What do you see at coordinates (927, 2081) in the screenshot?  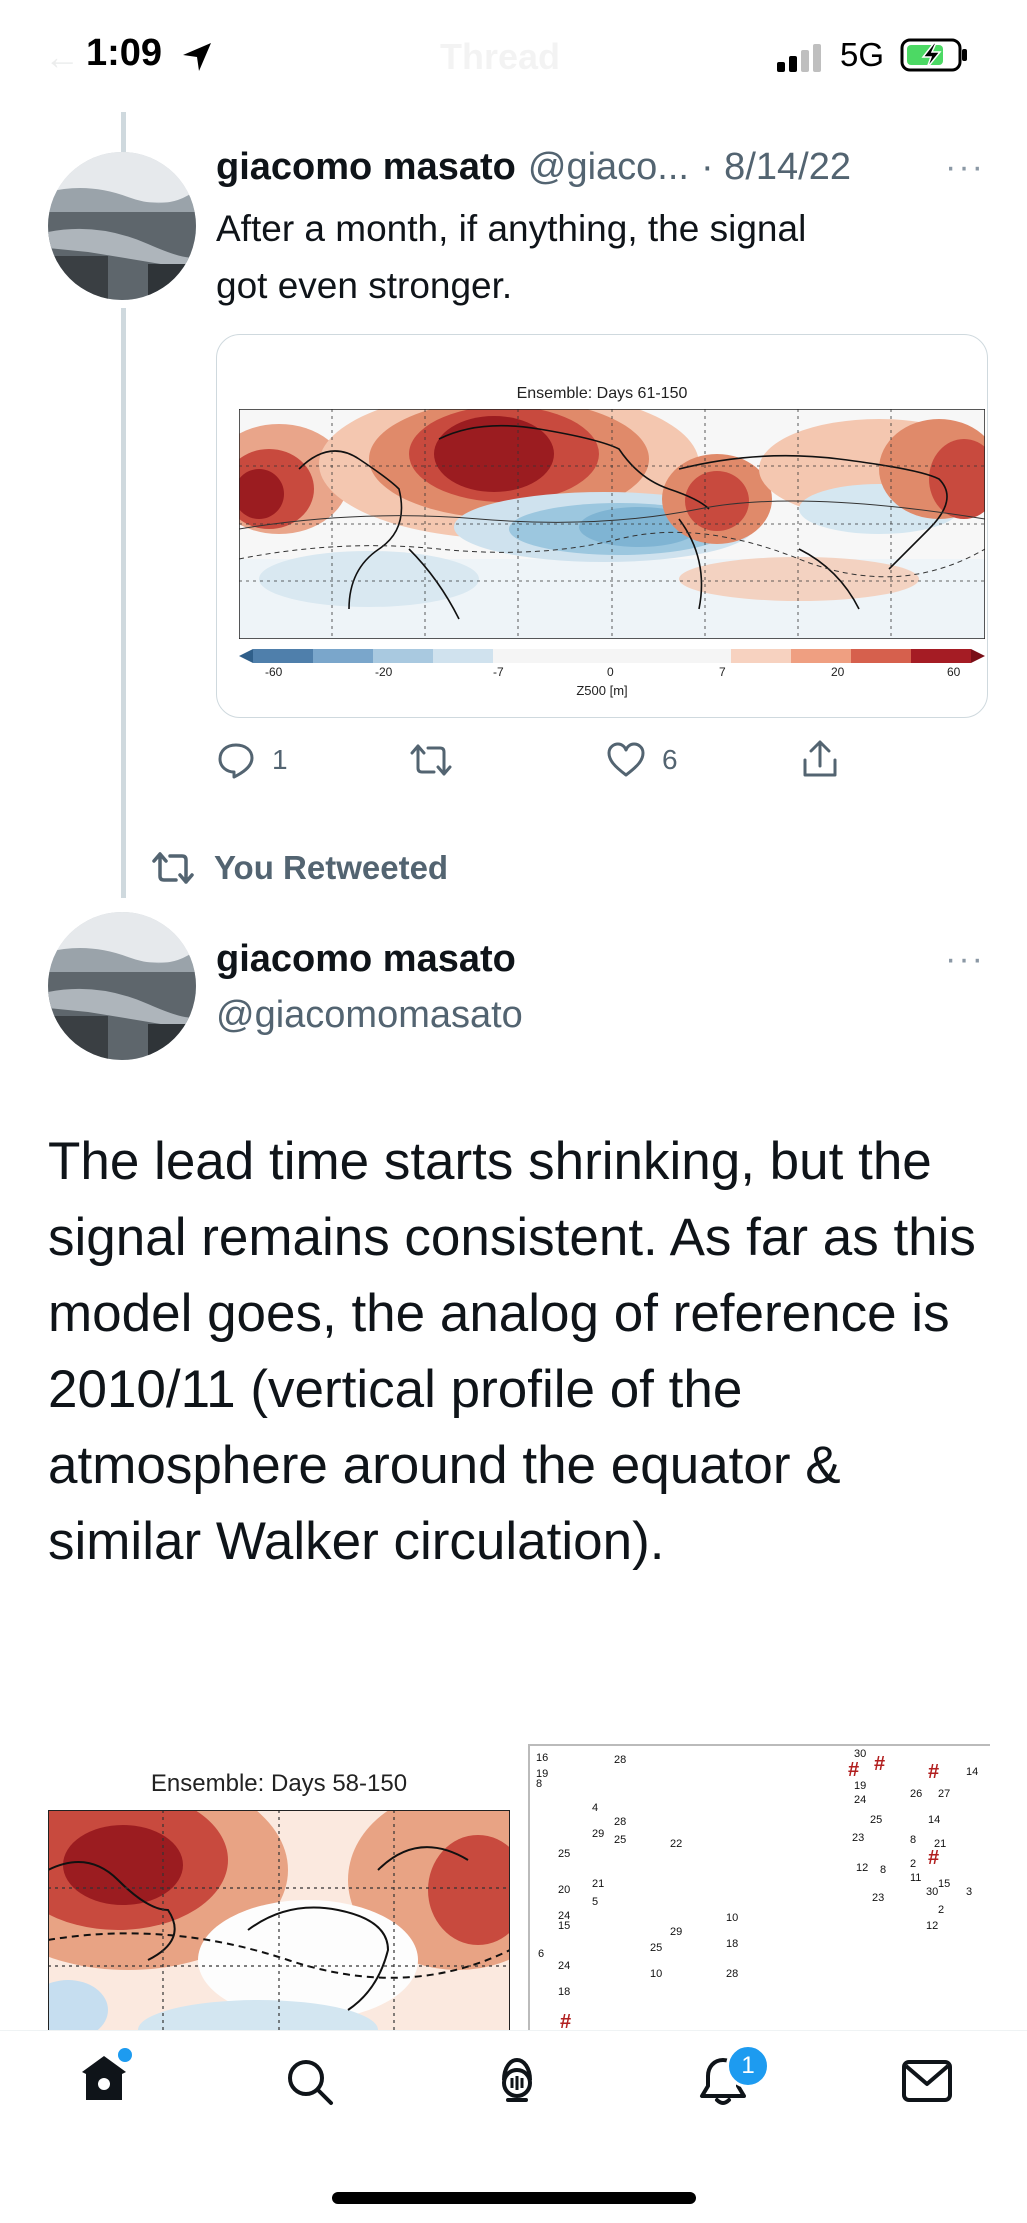 I see `mail-icon` at bounding box center [927, 2081].